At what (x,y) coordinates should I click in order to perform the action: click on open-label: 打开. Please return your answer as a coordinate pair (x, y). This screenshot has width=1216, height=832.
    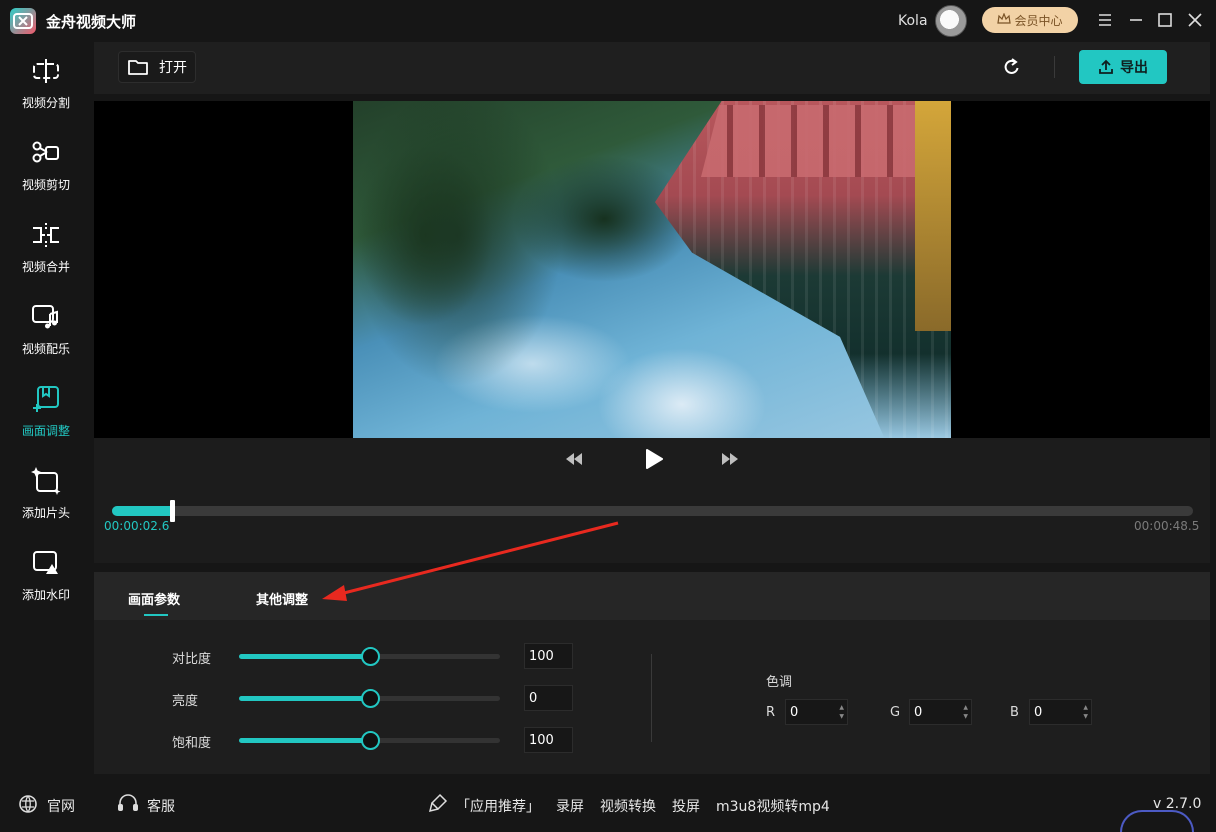
    Looking at the image, I should click on (173, 68).